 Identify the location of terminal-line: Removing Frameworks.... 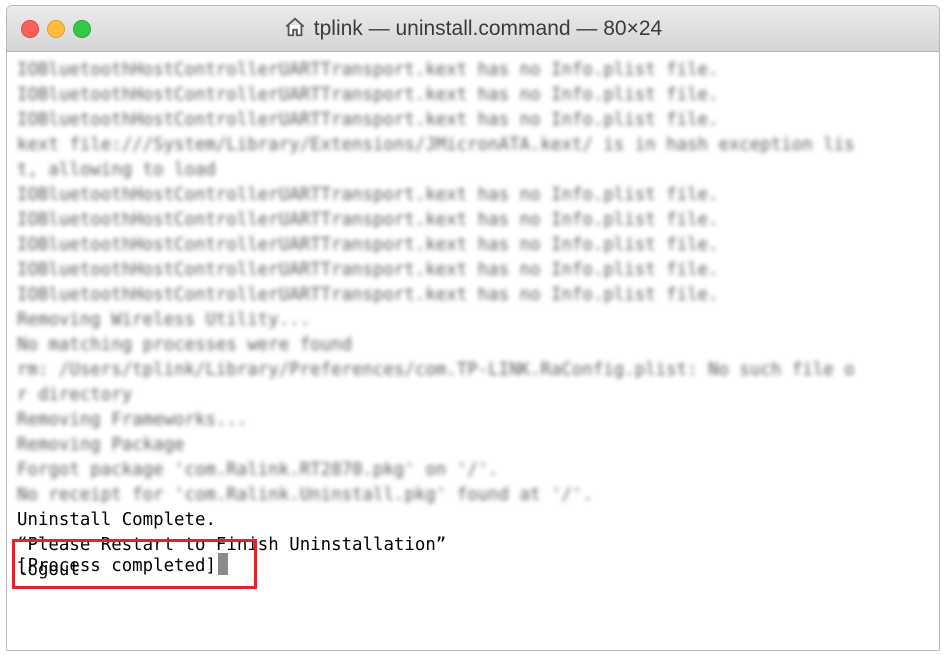
(132, 420).